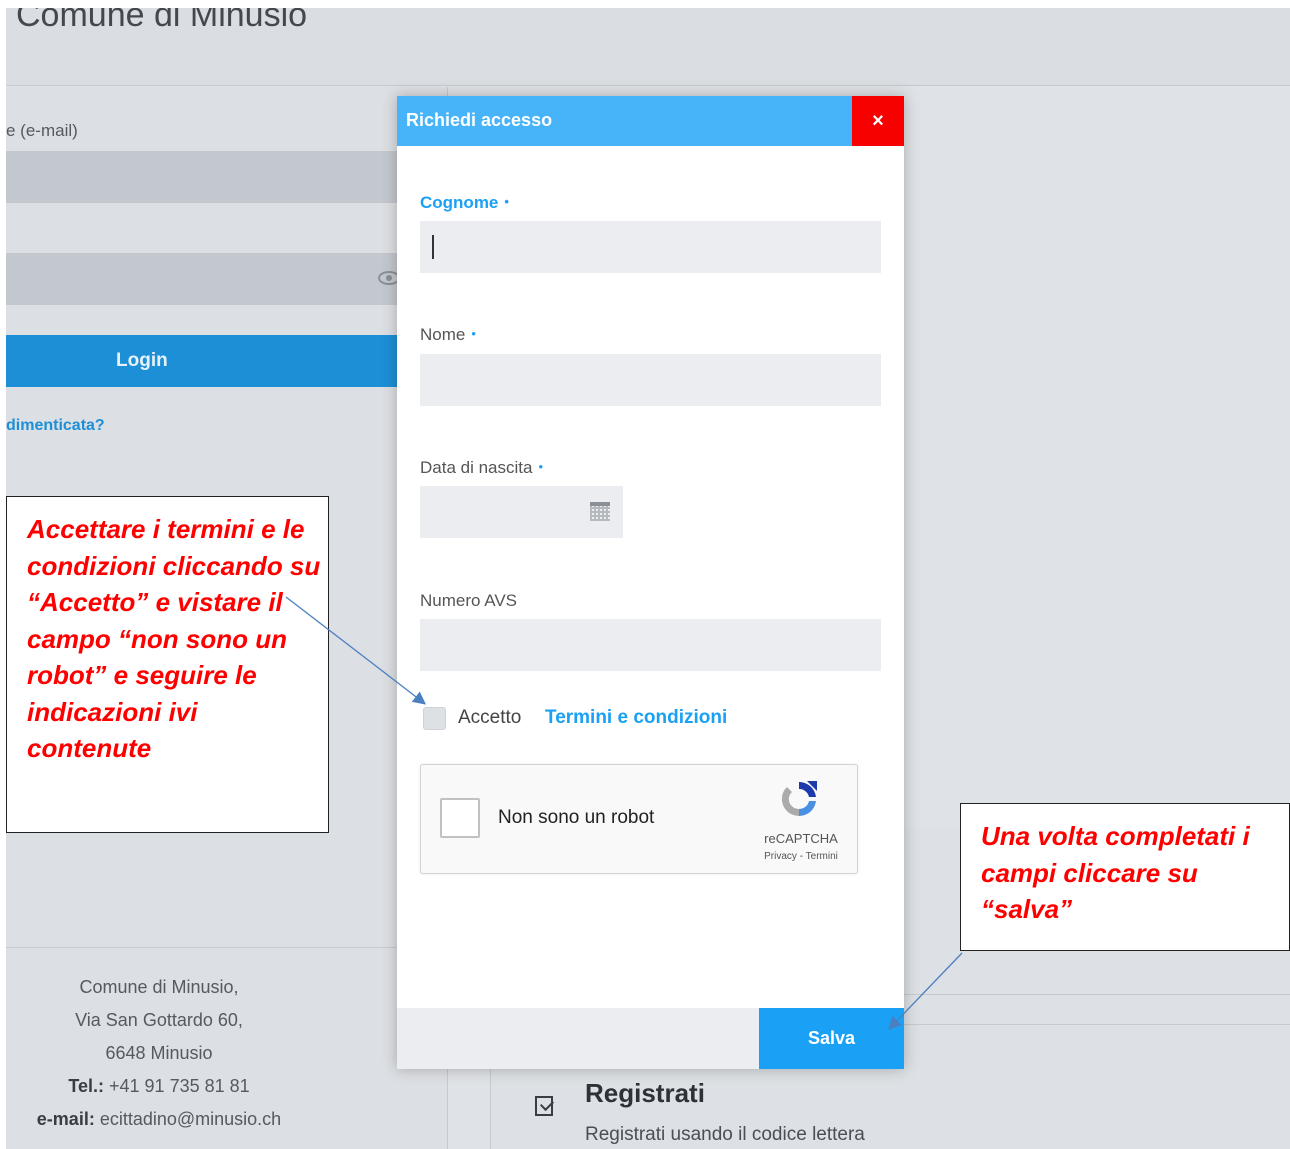  I want to click on recaptcha-links: Privacy - Termini, so click(801, 856).